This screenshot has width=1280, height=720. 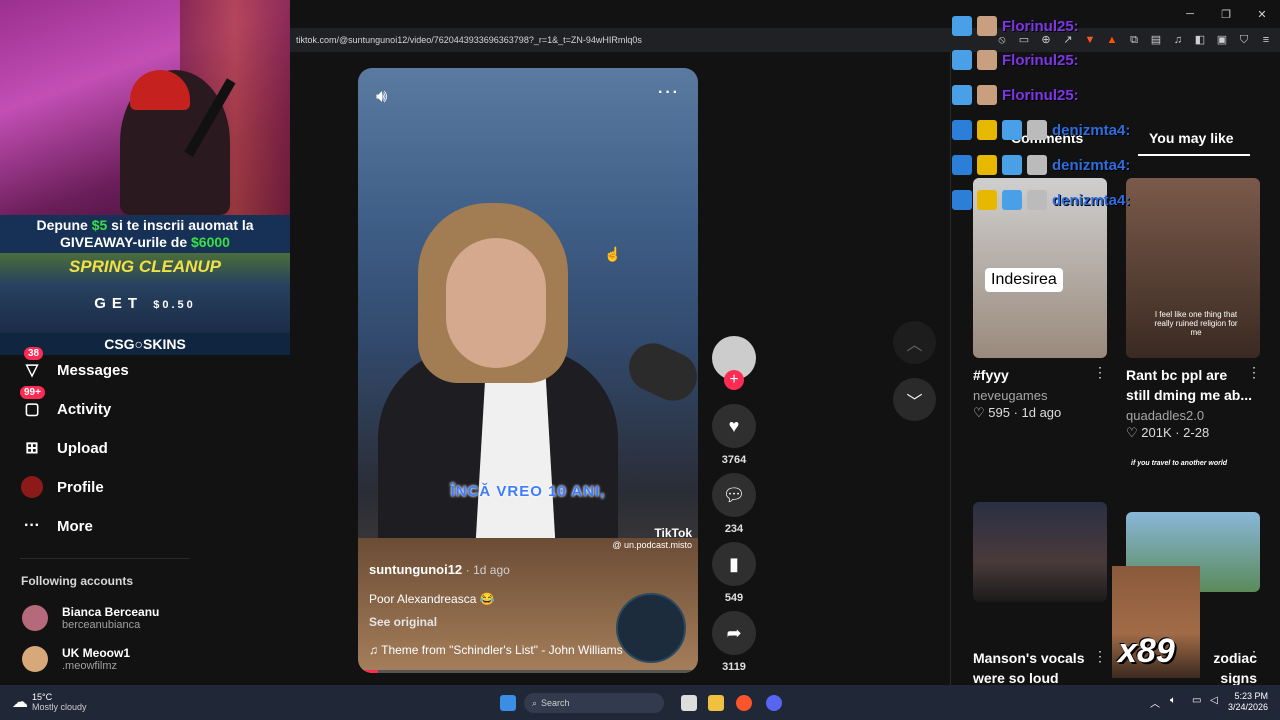 I want to click on heart-icon: ♥, so click(x=734, y=426).